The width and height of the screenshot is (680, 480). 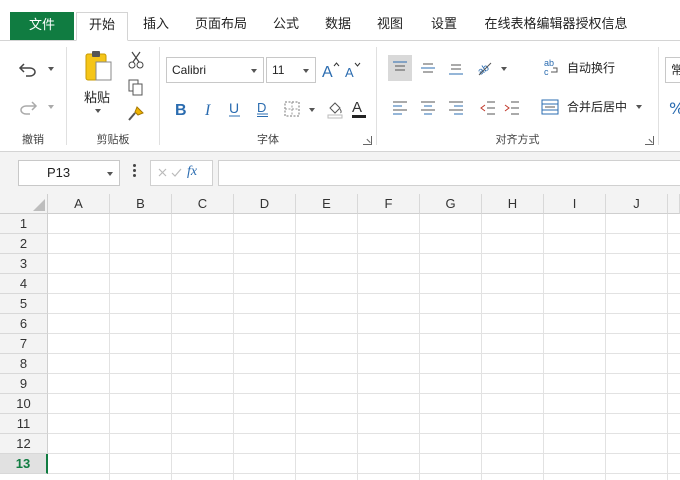 What do you see at coordinates (156, 26) in the screenshot?
I see `tab-insert: 插入` at bounding box center [156, 26].